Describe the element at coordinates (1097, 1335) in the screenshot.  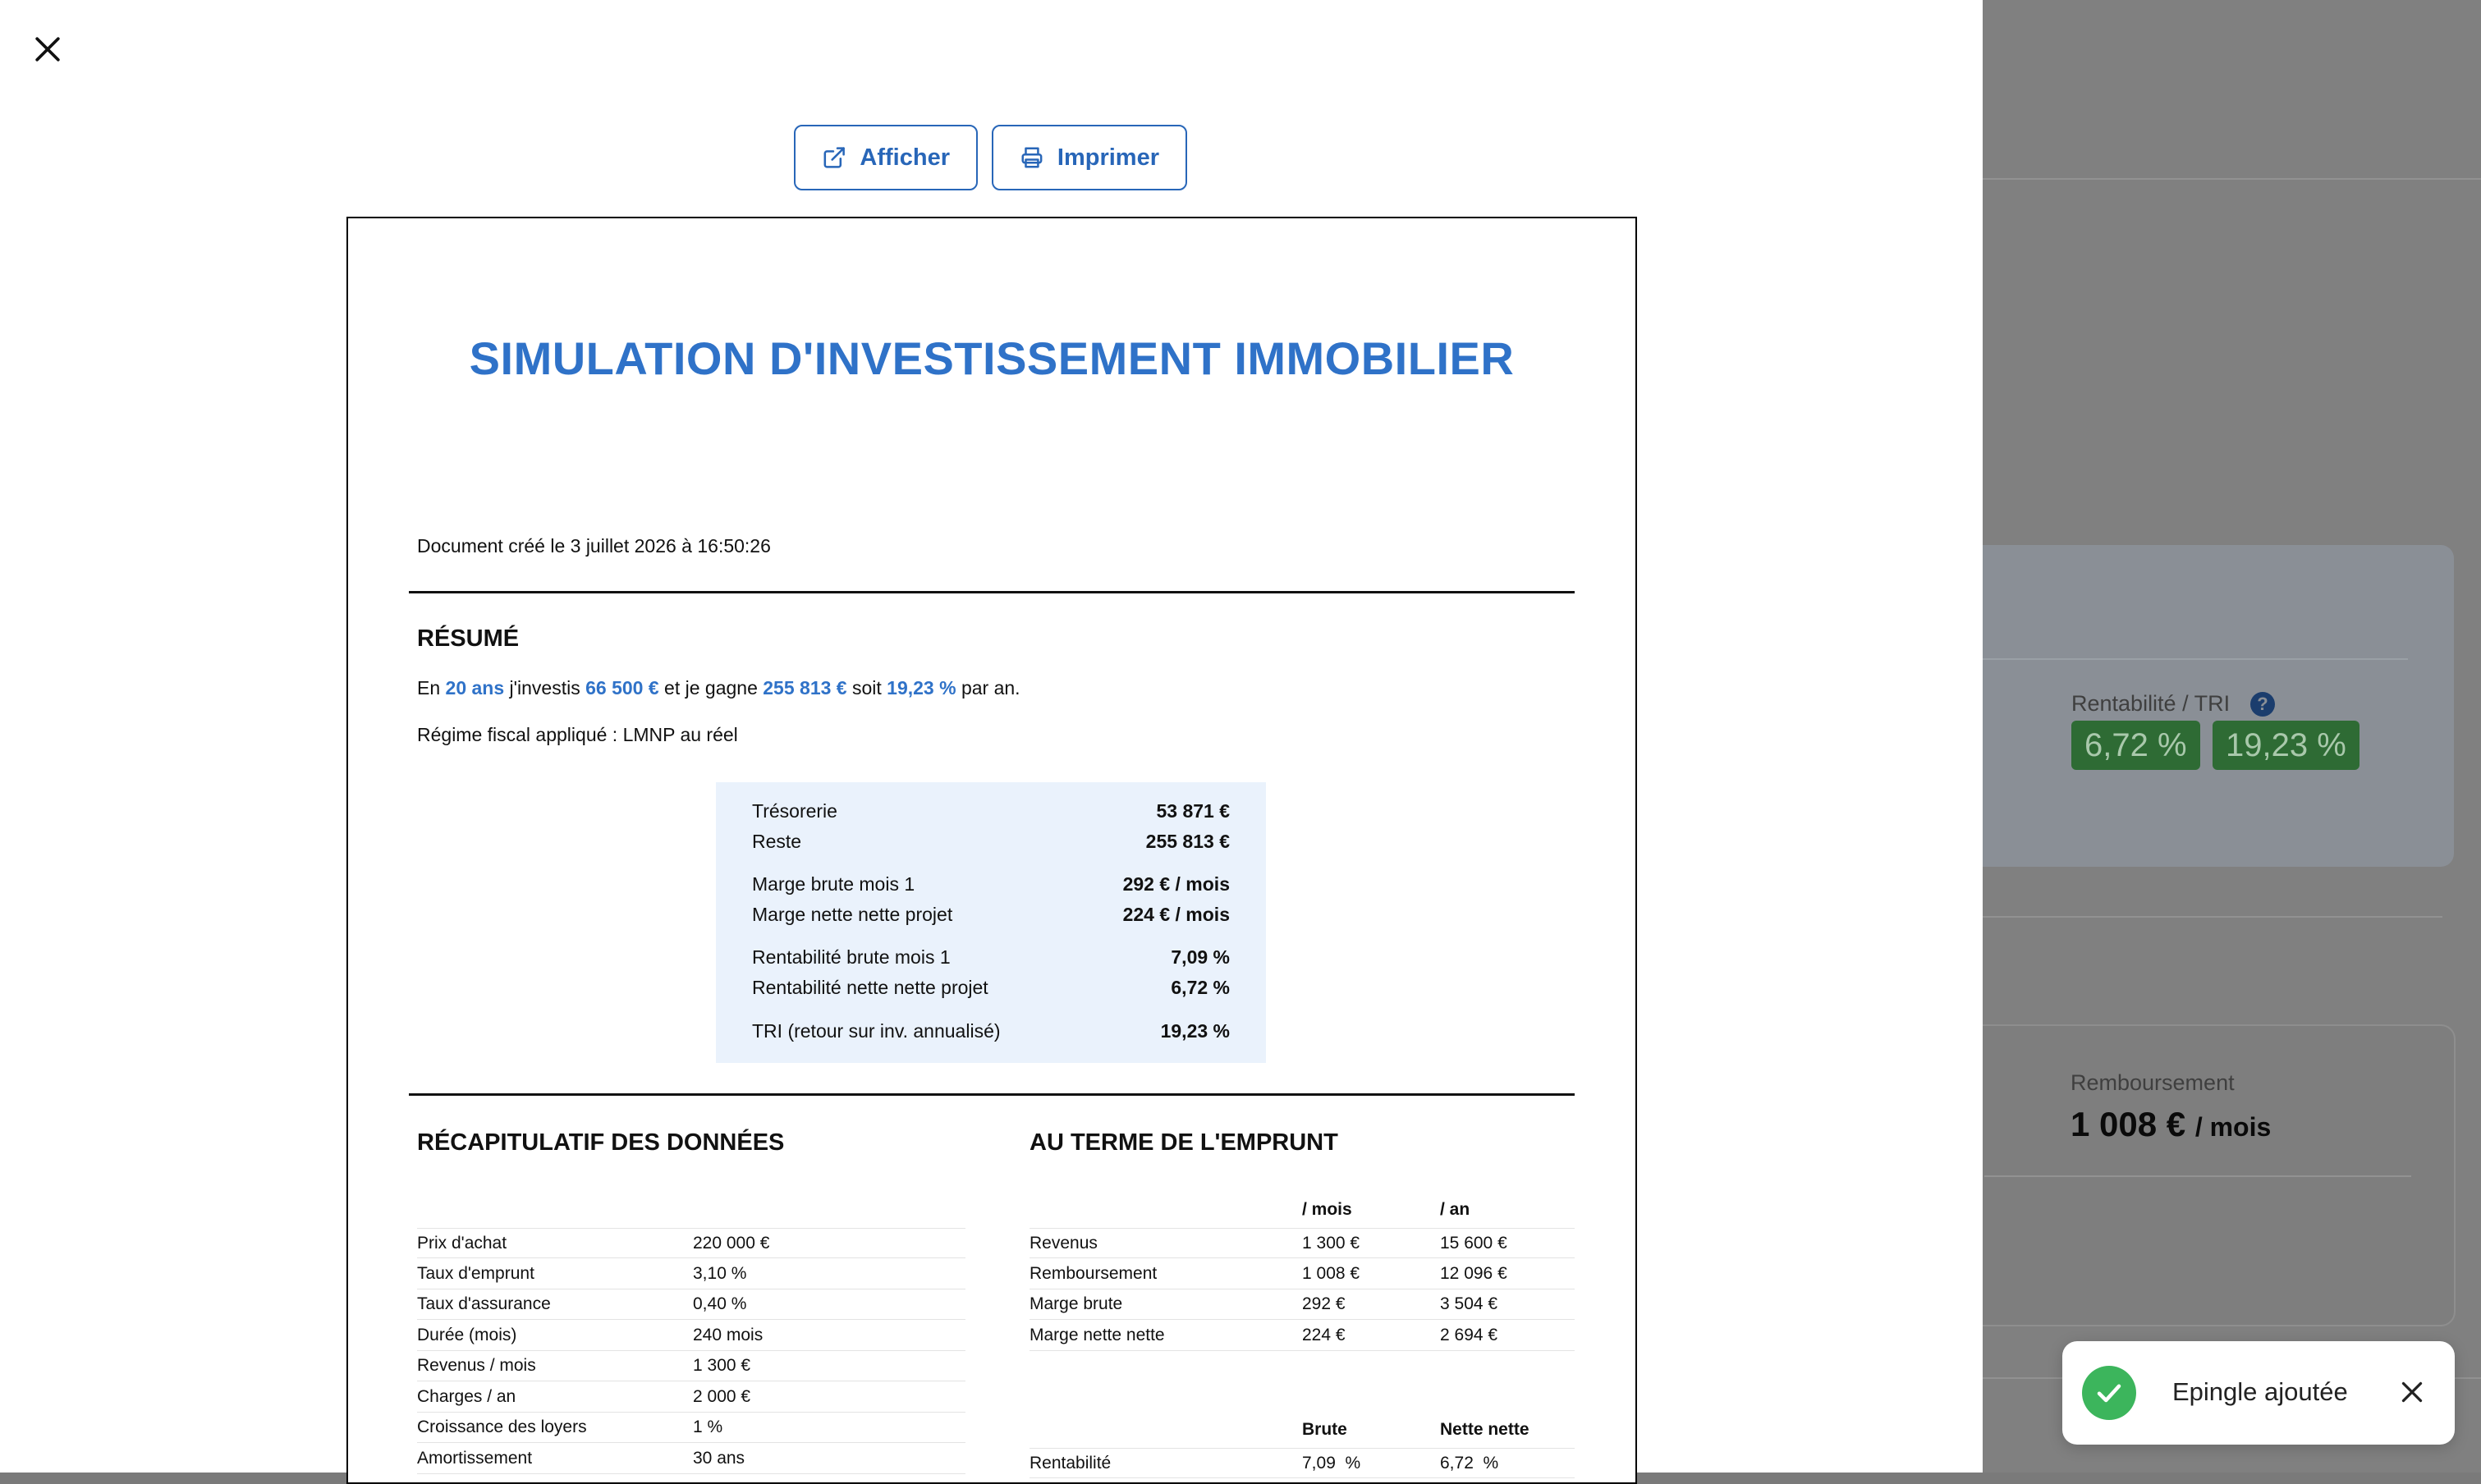
I see `row-label: Marge nette nette` at that location.